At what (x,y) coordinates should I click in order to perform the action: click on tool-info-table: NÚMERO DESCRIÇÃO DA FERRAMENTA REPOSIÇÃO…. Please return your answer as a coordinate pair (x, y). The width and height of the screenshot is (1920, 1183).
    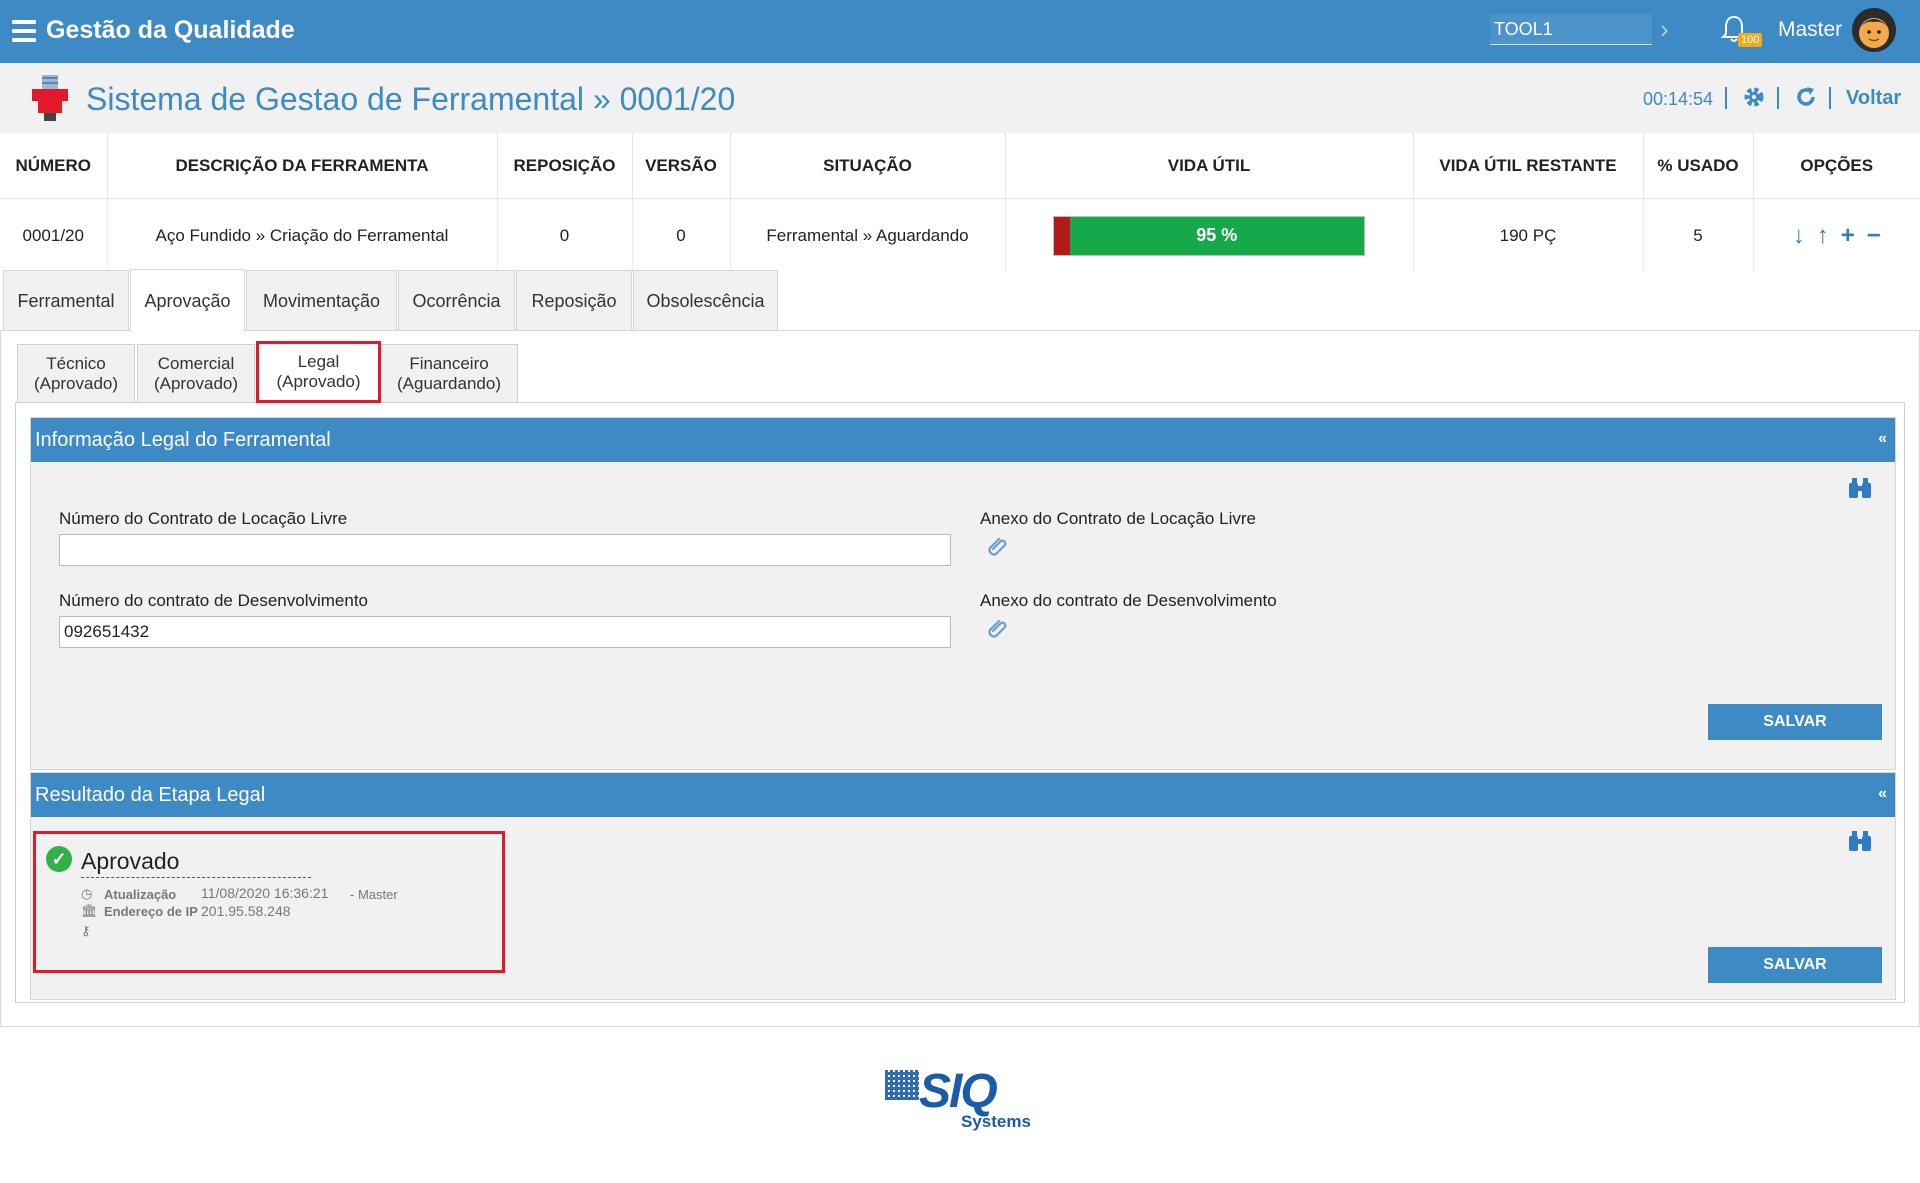
    Looking at the image, I should click on (960, 202).